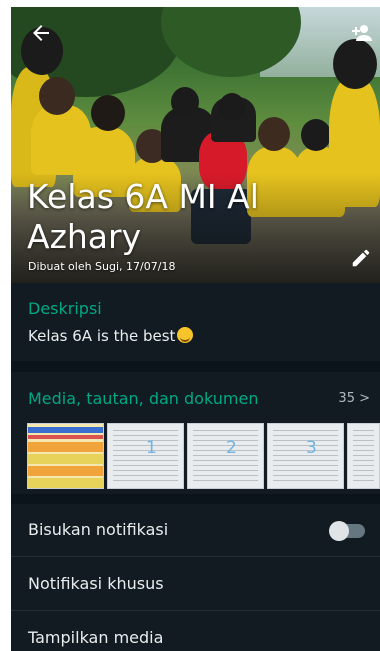  What do you see at coordinates (195, 584) in the screenshot?
I see `custom-notifications-row: Notifikasi khusus` at bounding box center [195, 584].